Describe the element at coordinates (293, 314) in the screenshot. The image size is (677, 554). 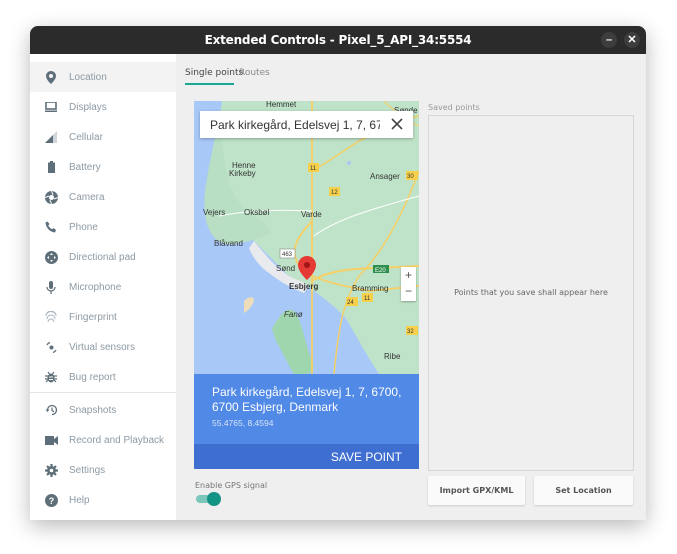
I see `map-label-fano: Fanø` at that location.